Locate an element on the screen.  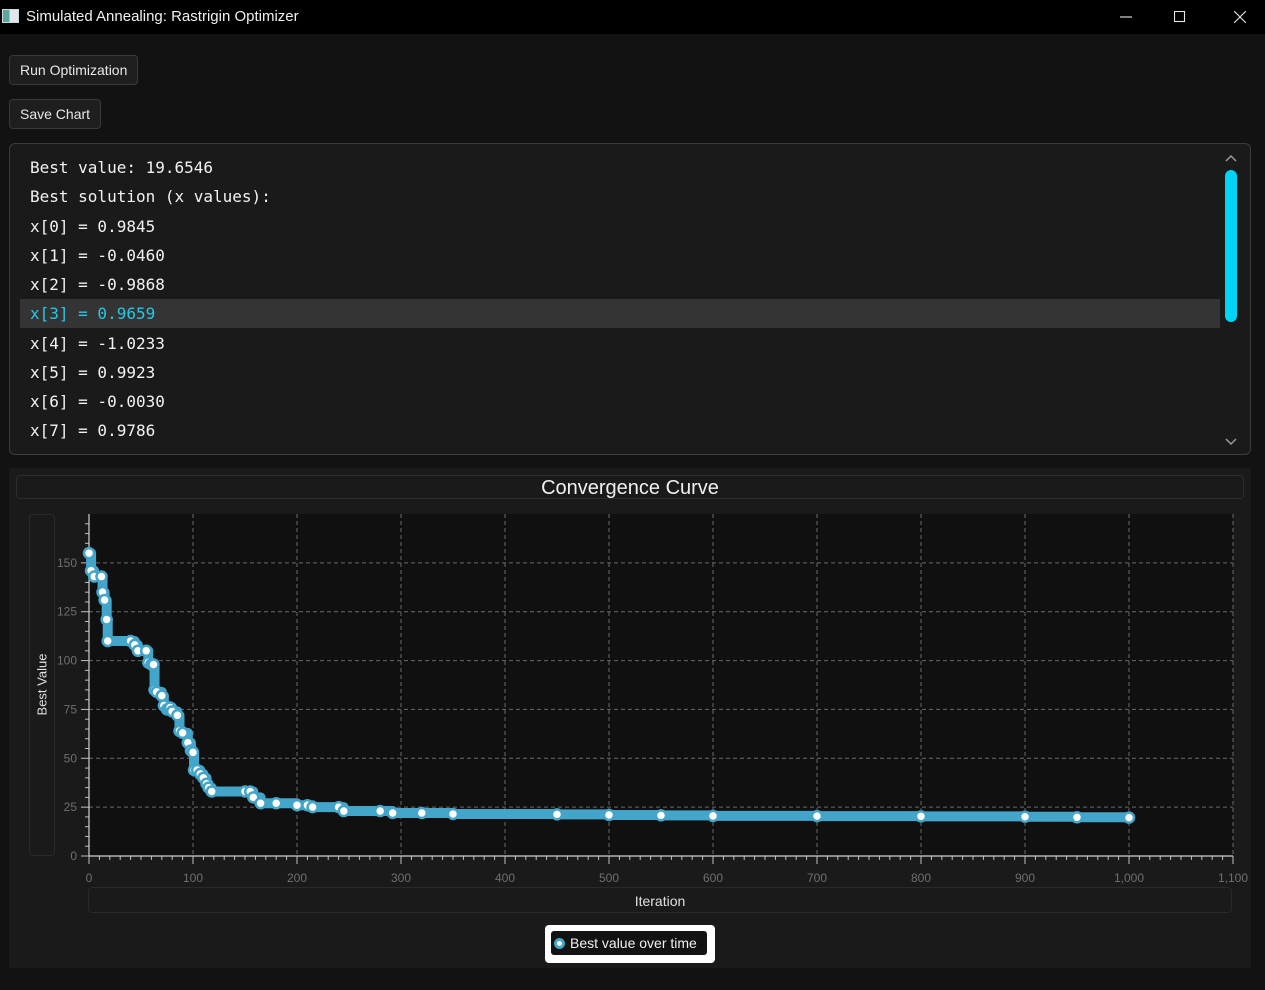
app-icon is located at coordinates (10, 16).